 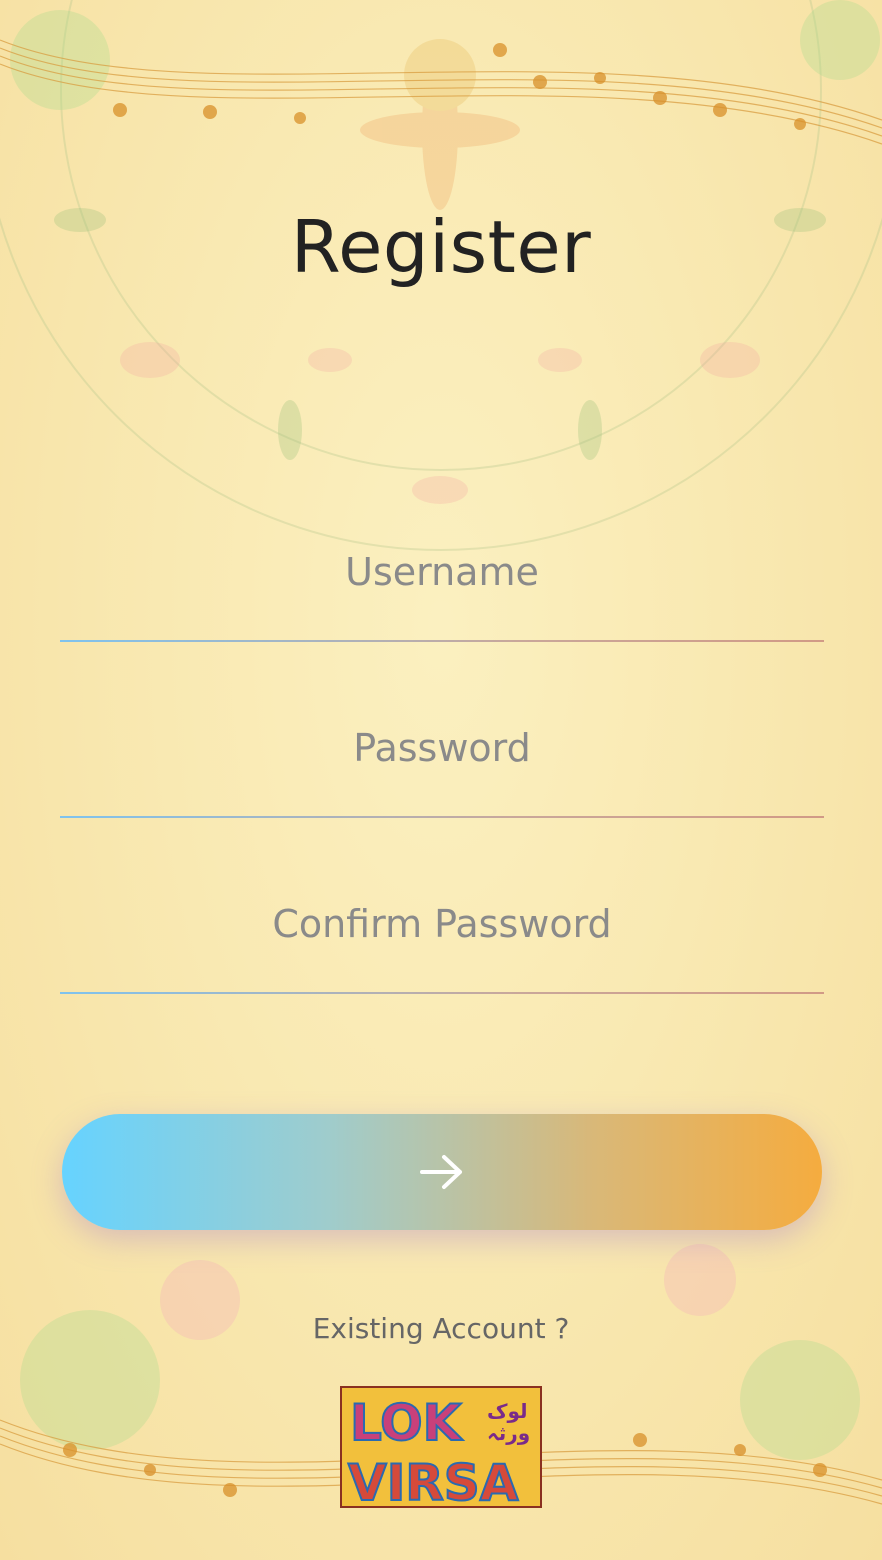 I want to click on username-field-container, so click(x=442, y=582).